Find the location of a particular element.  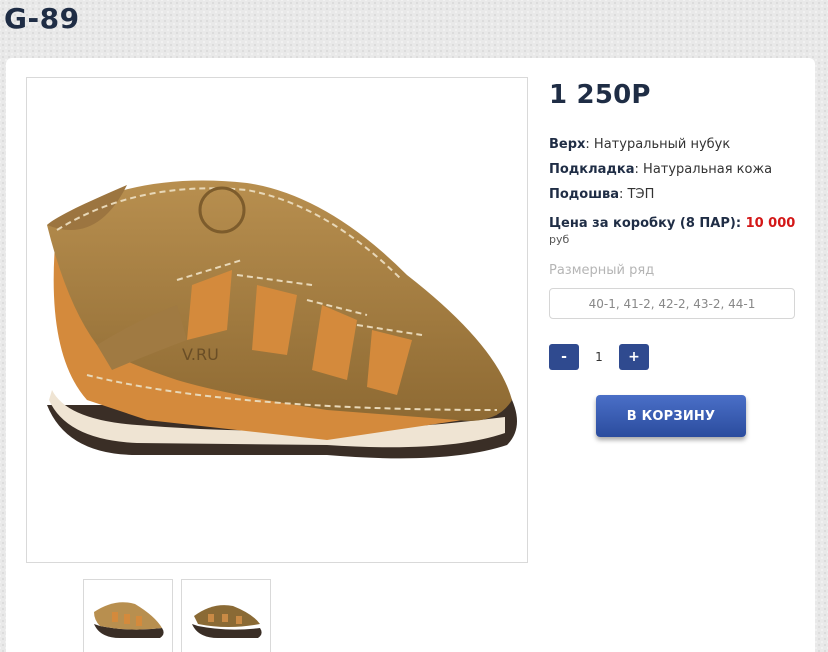

sandal-thumbnail-icon is located at coordinates (129, 620).